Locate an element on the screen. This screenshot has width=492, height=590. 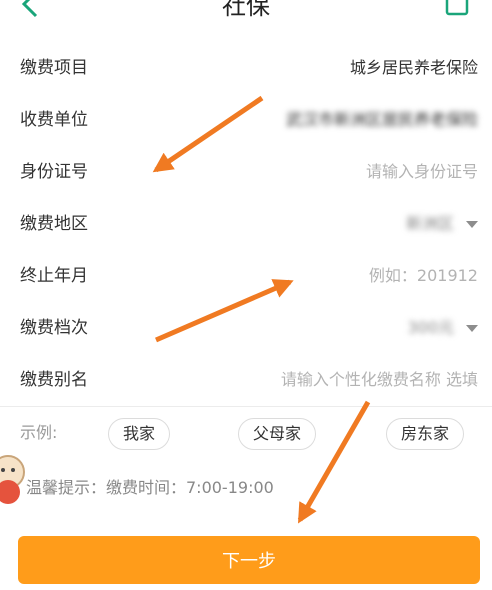
tier-value: 300元 is located at coordinates (430, 327).